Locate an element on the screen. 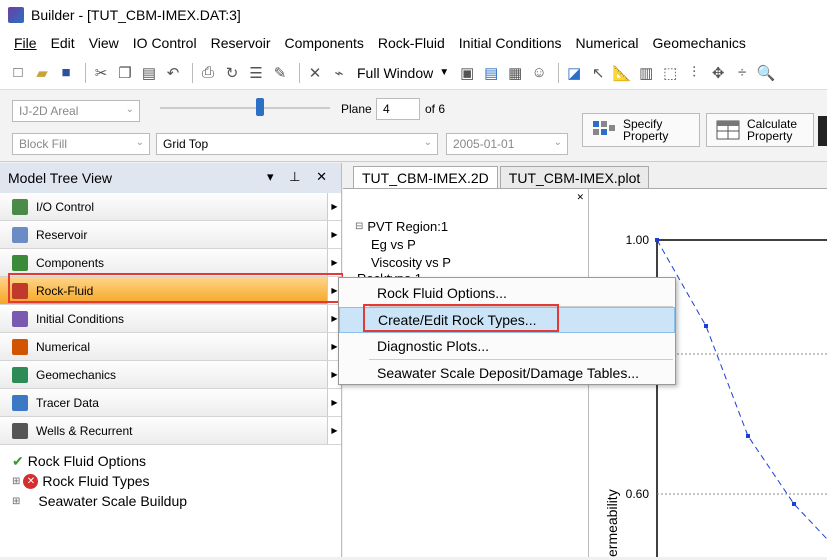  geomechanics-icon is located at coordinates (20, 374).